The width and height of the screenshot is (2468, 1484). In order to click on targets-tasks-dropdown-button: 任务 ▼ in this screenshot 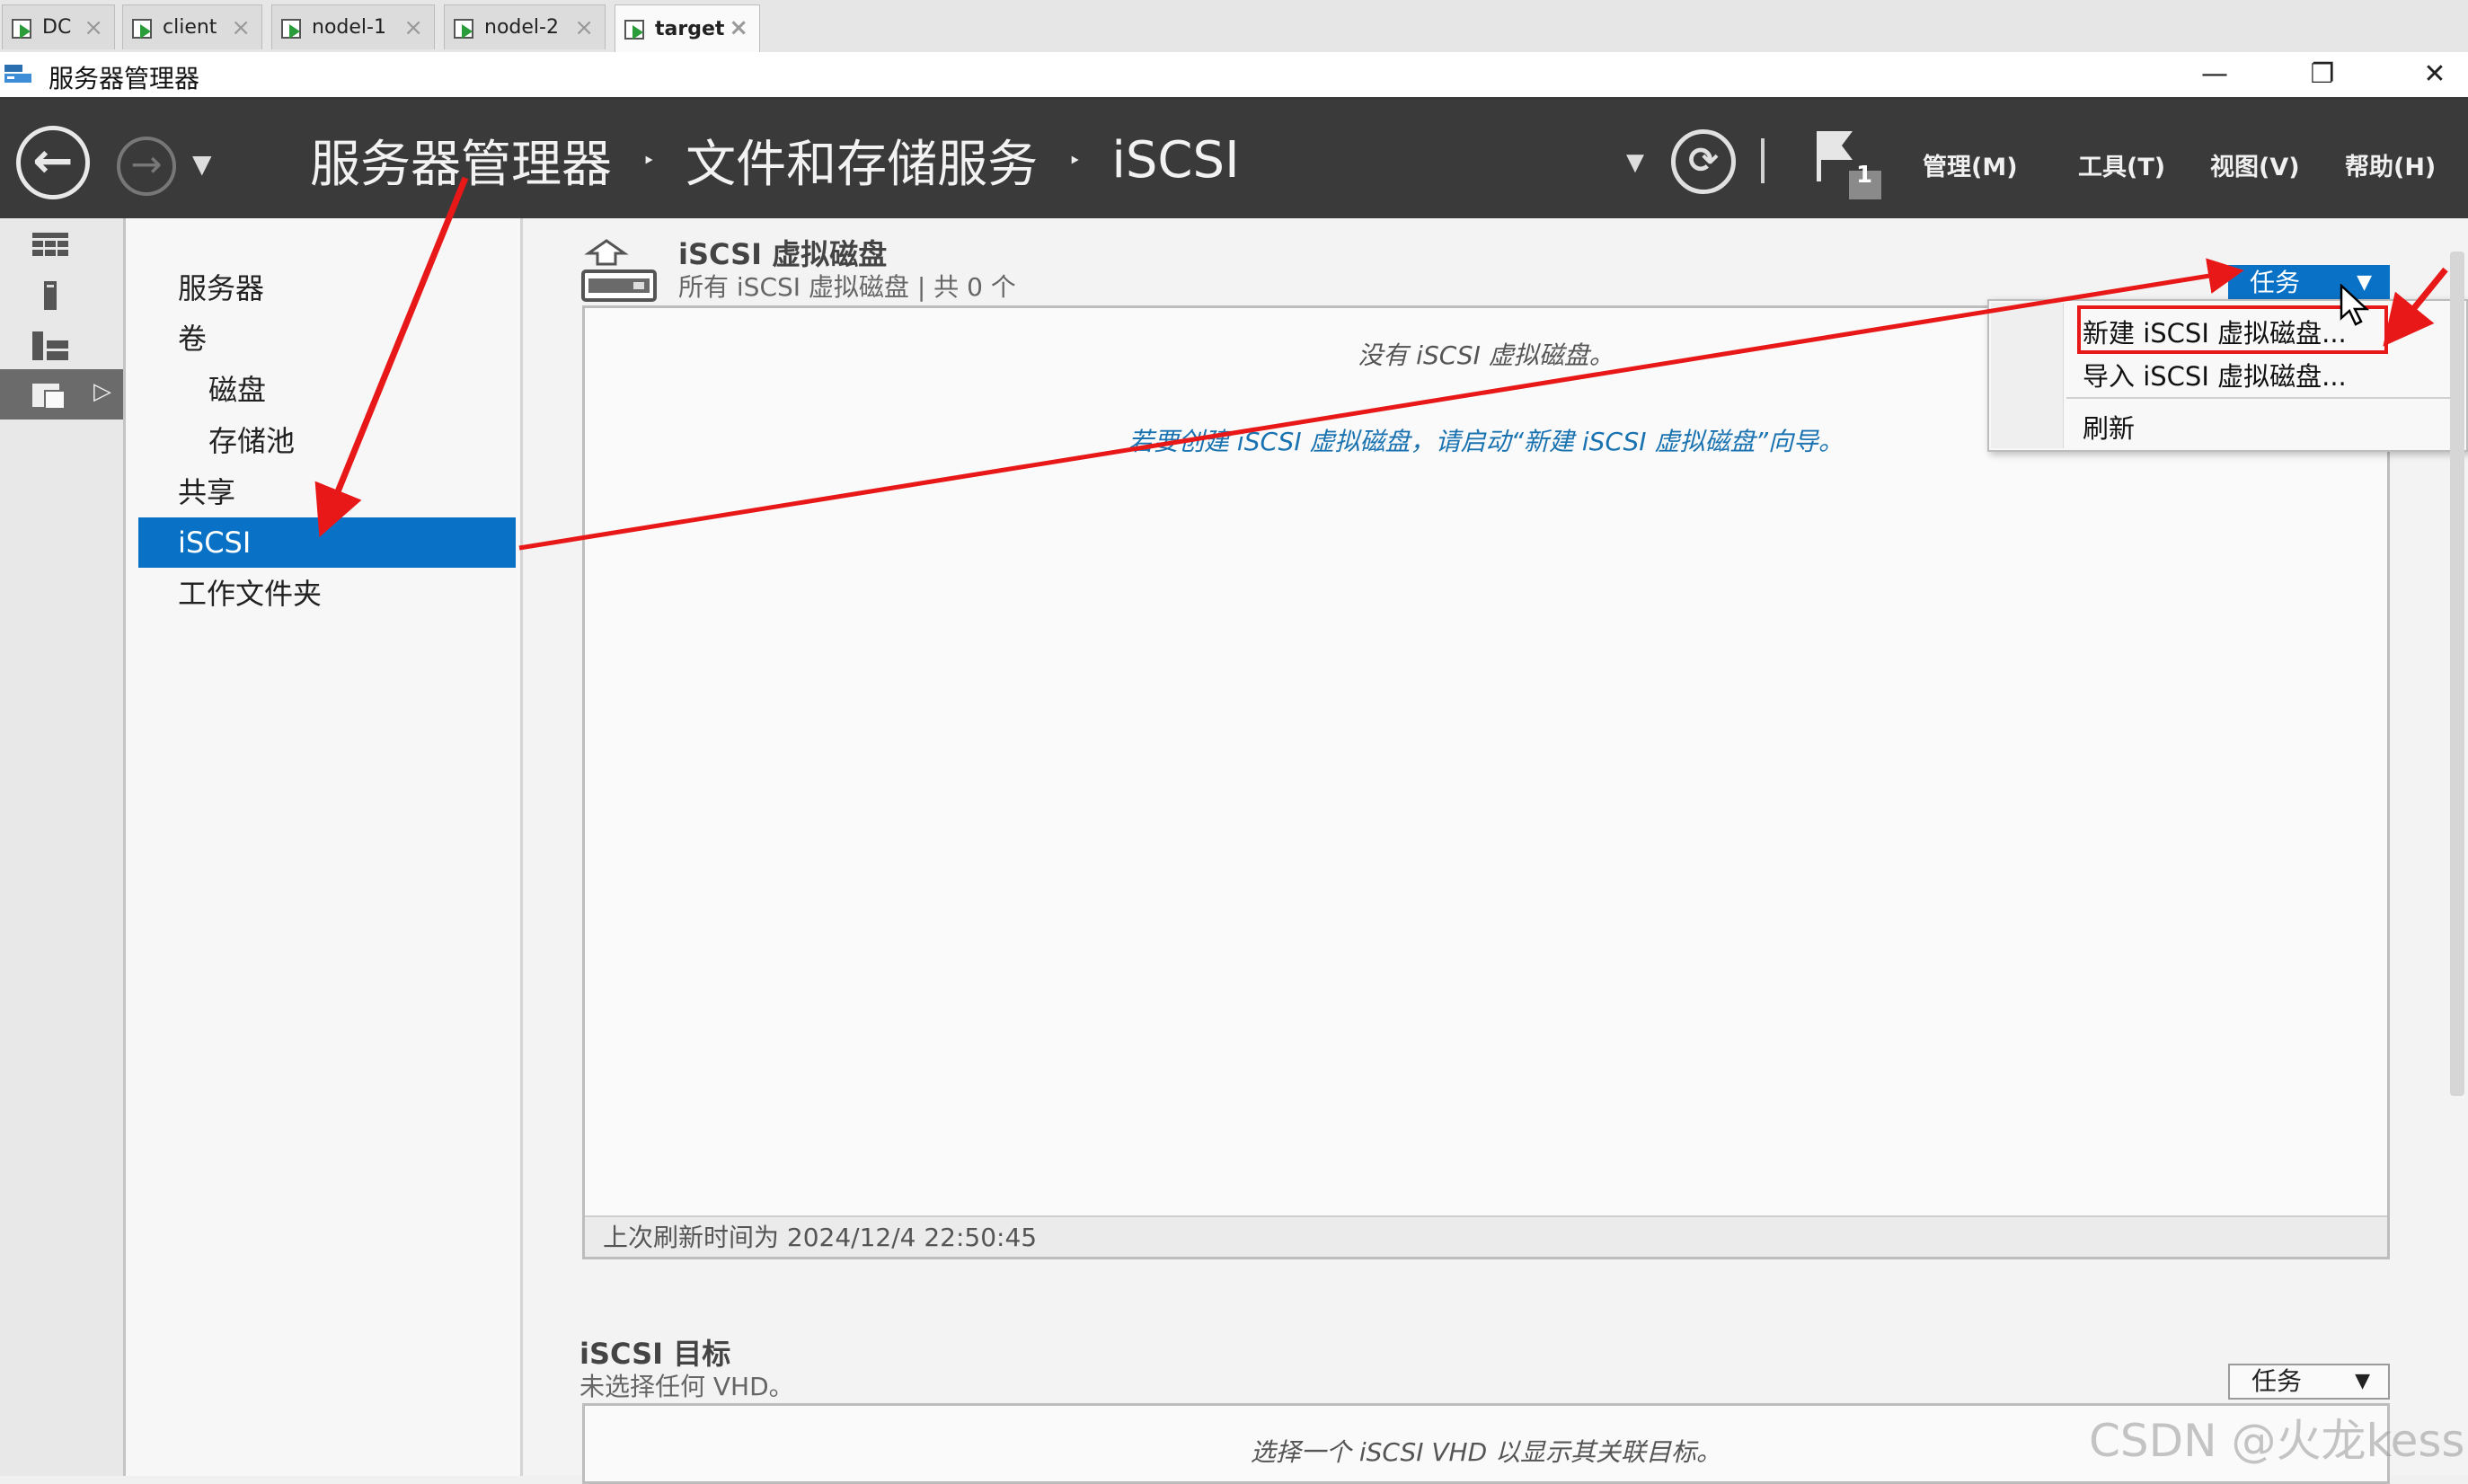, I will do `click(2309, 1382)`.